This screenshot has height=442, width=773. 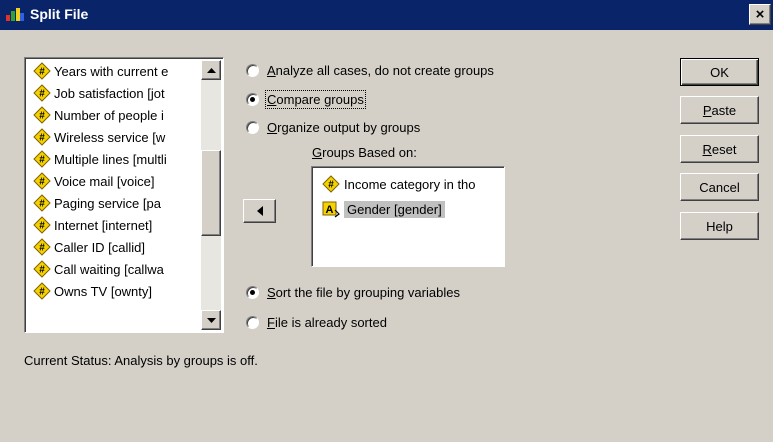 What do you see at coordinates (110, 137) in the screenshot?
I see `variable-label: Wireless service [w` at bounding box center [110, 137].